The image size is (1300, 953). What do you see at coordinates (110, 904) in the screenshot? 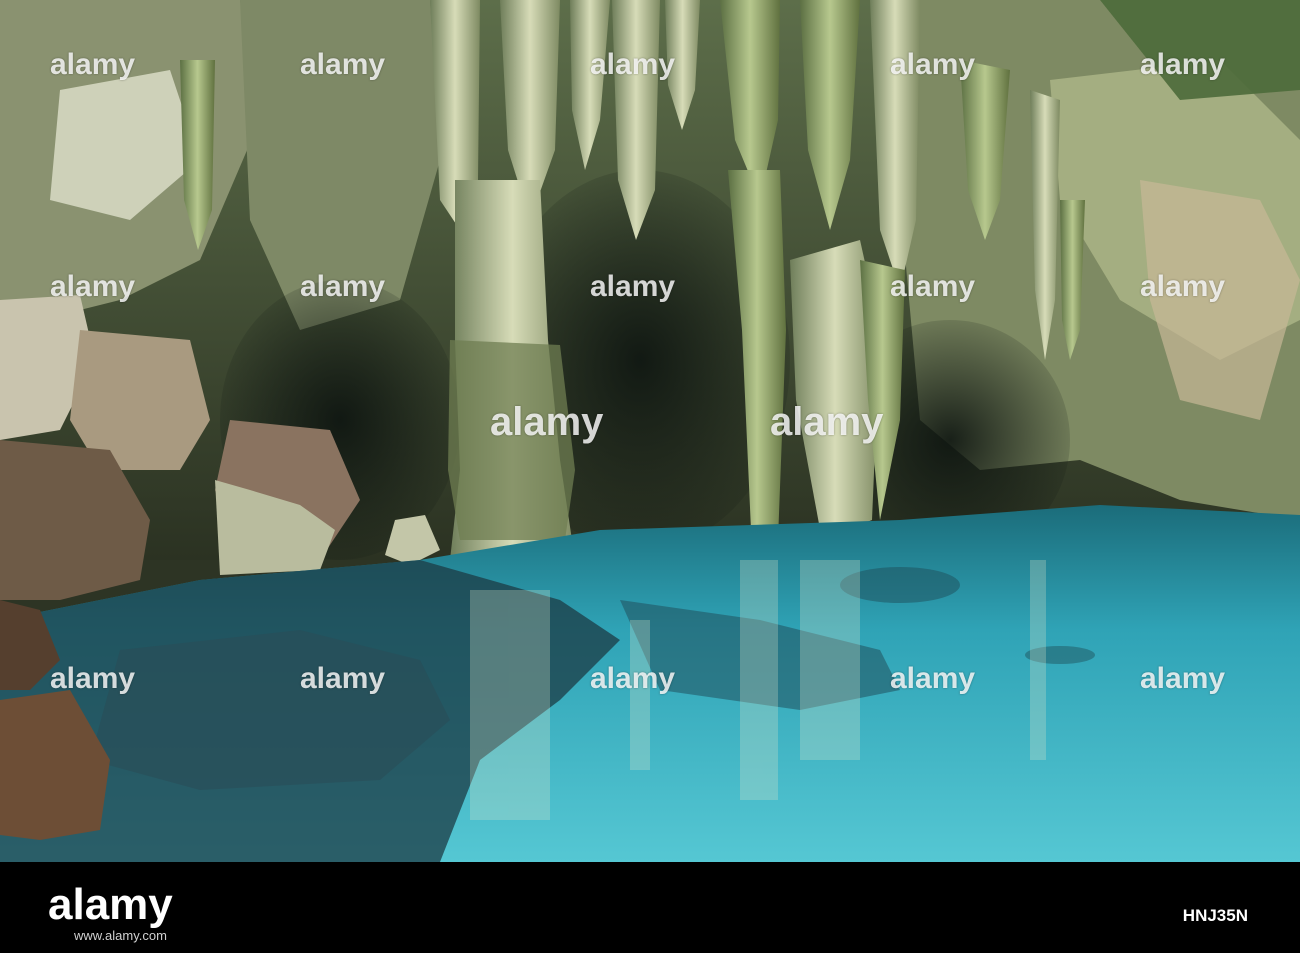
I see `footer-logo: alamy` at bounding box center [110, 904].